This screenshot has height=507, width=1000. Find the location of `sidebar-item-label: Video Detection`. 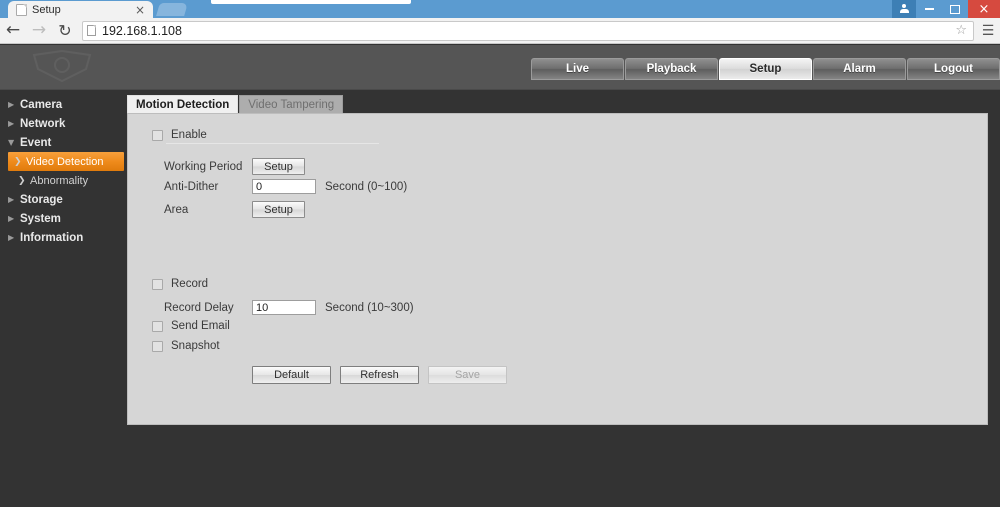

sidebar-item-label: Video Detection is located at coordinates (65, 161).